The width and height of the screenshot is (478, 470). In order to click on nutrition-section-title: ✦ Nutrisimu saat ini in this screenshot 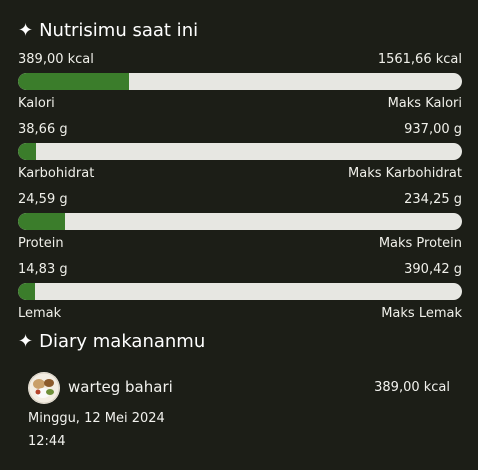, I will do `click(108, 30)`.